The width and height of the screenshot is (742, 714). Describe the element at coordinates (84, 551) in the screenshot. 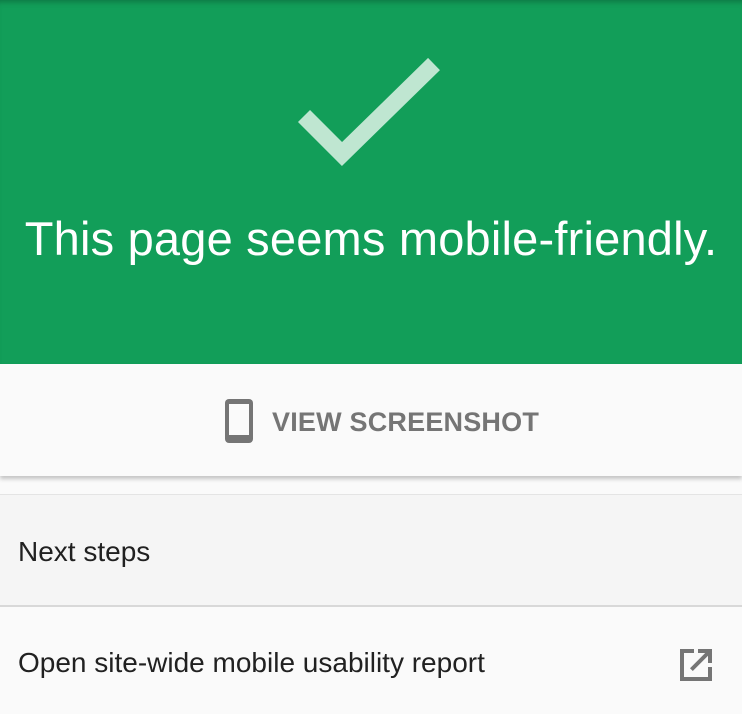

I see `next-steps-title: Next steps` at that location.